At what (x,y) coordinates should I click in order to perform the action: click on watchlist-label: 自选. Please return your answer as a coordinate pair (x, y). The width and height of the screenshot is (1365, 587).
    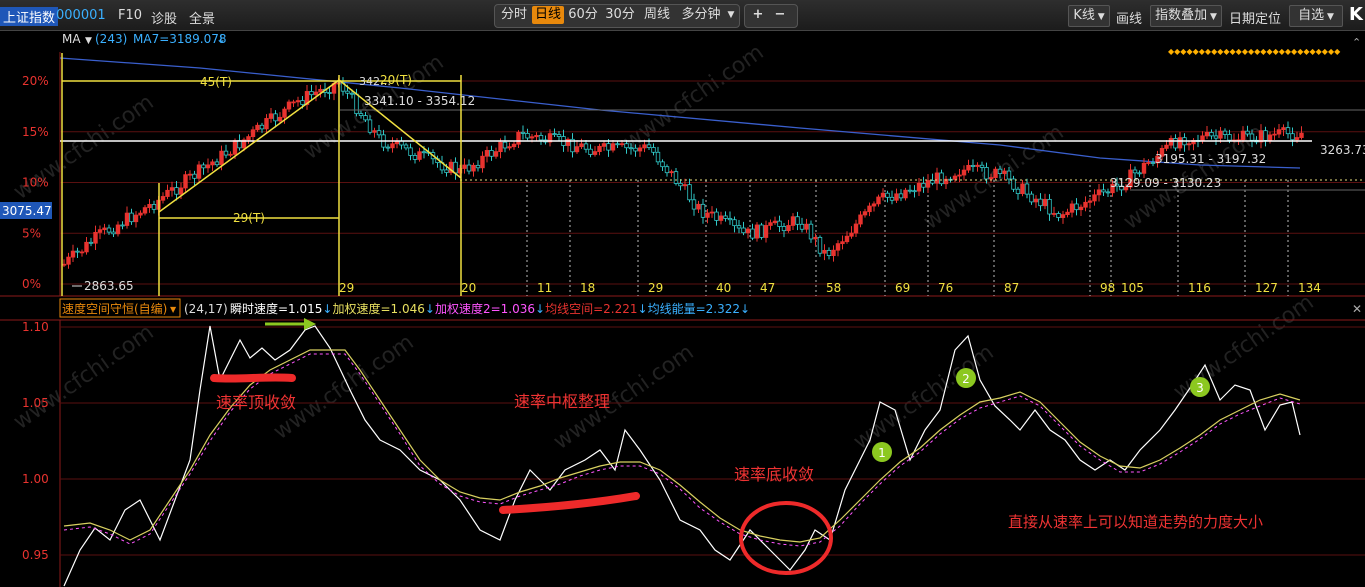
    Looking at the image, I should click on (1311, 15).